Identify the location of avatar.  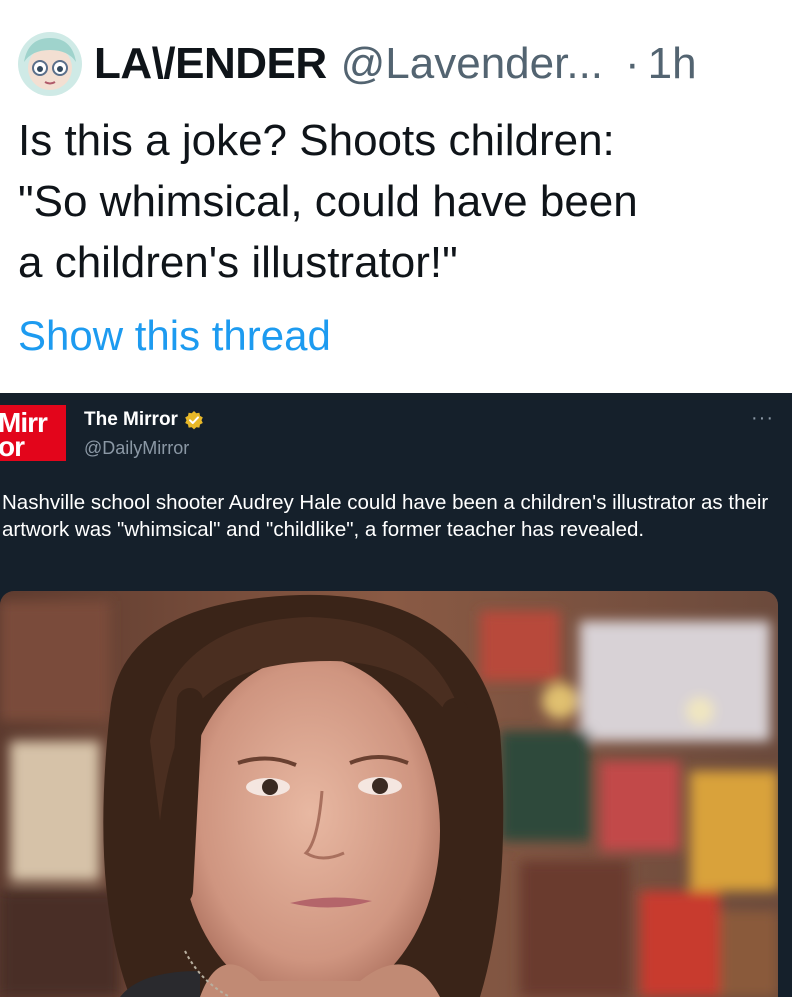
(50, 64).